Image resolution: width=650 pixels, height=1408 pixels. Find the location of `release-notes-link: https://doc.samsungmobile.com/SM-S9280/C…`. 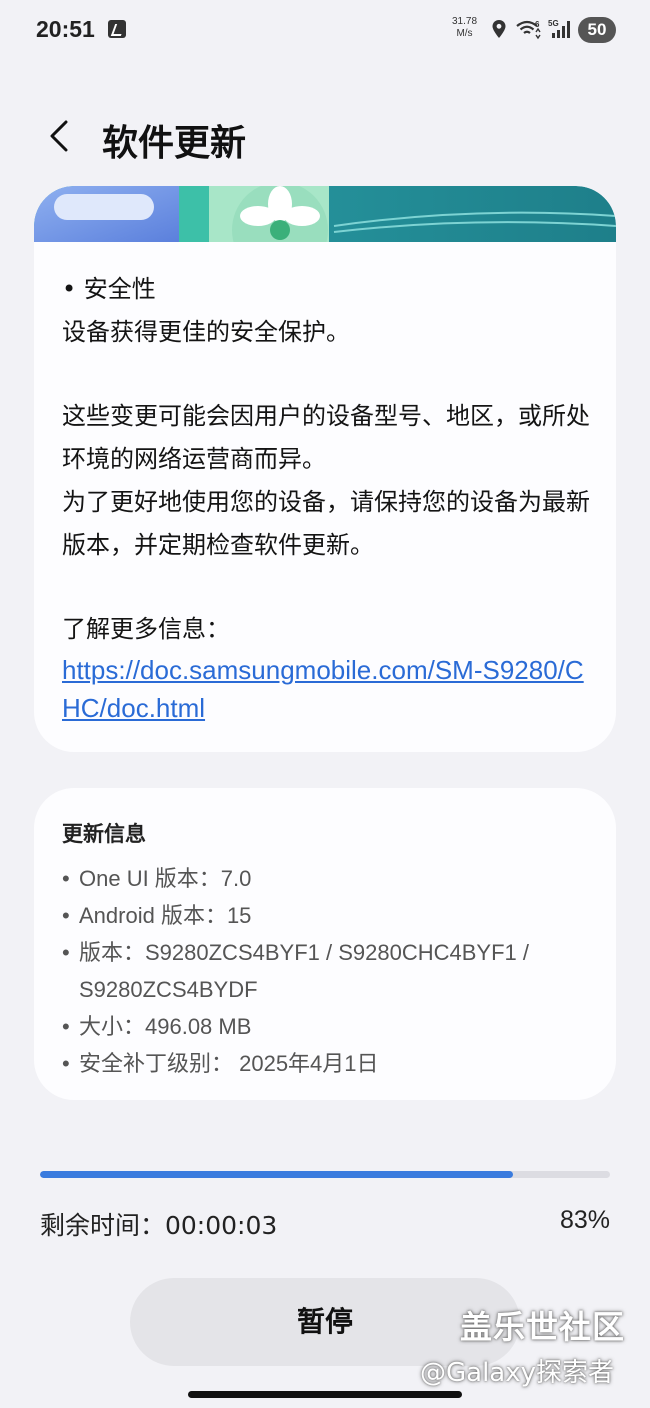

release-notes-link: https://doc.samsungmobile.com/SM-S9280/C… is located at coordinates (332, 689).